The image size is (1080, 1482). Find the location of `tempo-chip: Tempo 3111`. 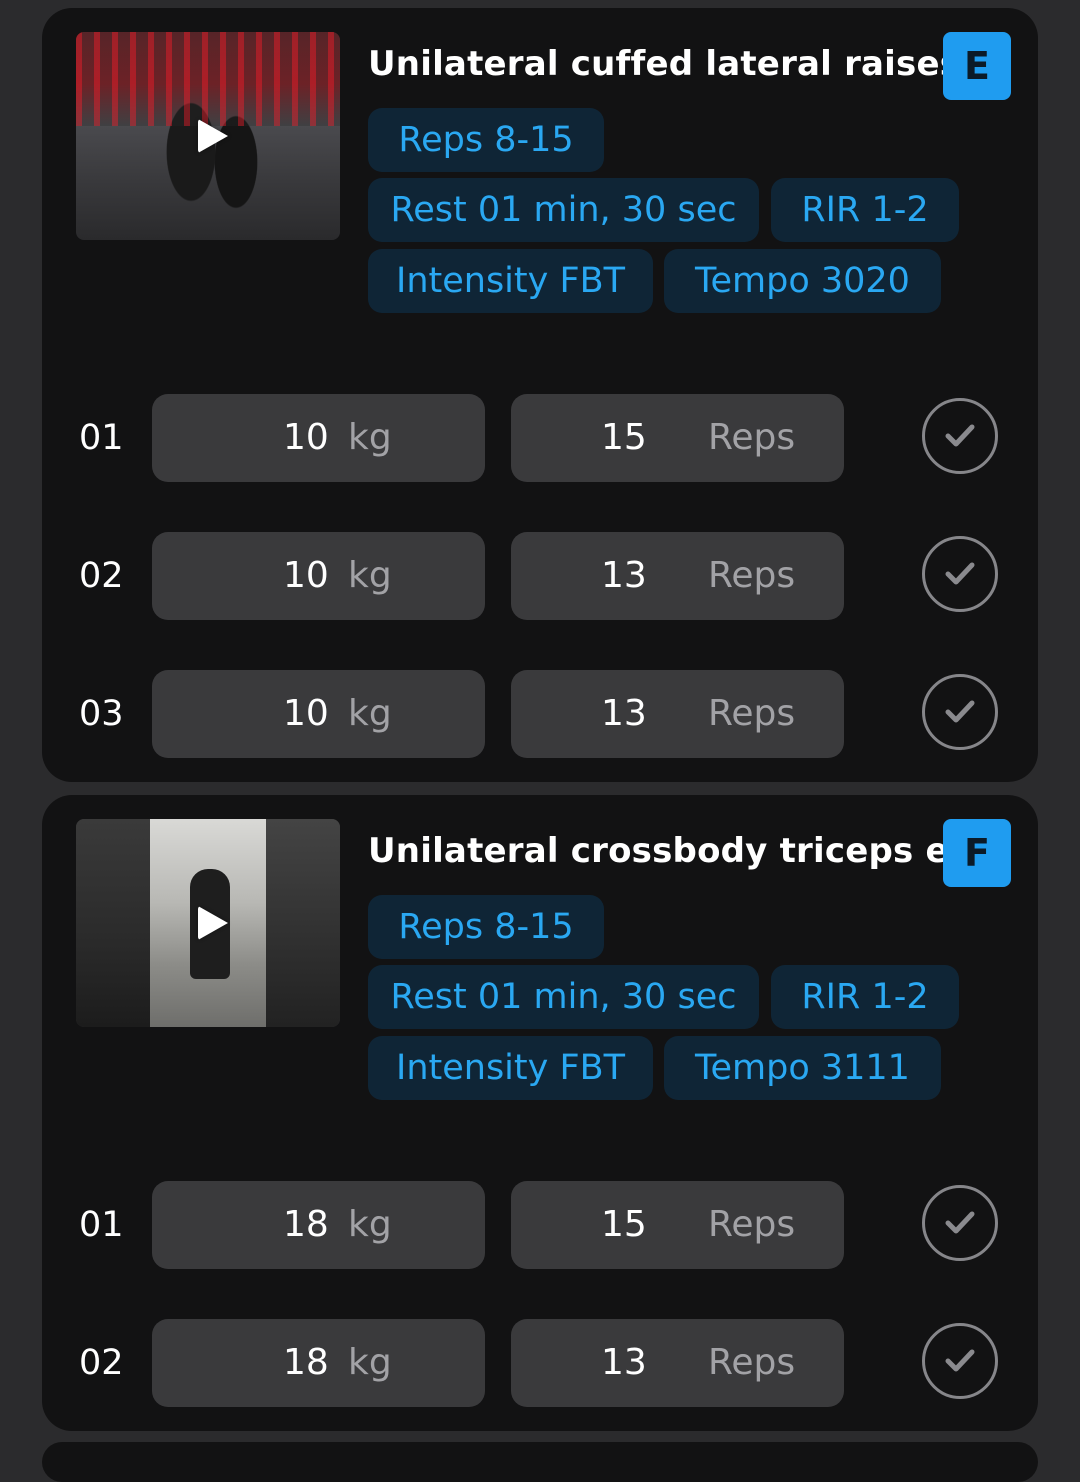

tempo-chip: Tempo 3111 is located at coordinates (802, 1068).